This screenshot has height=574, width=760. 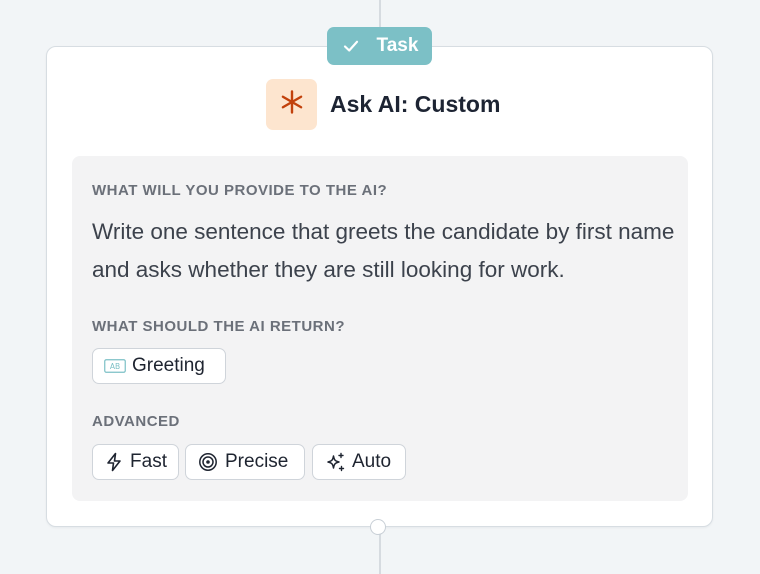 I want to click on check-icon, so click(x=351, y=46).